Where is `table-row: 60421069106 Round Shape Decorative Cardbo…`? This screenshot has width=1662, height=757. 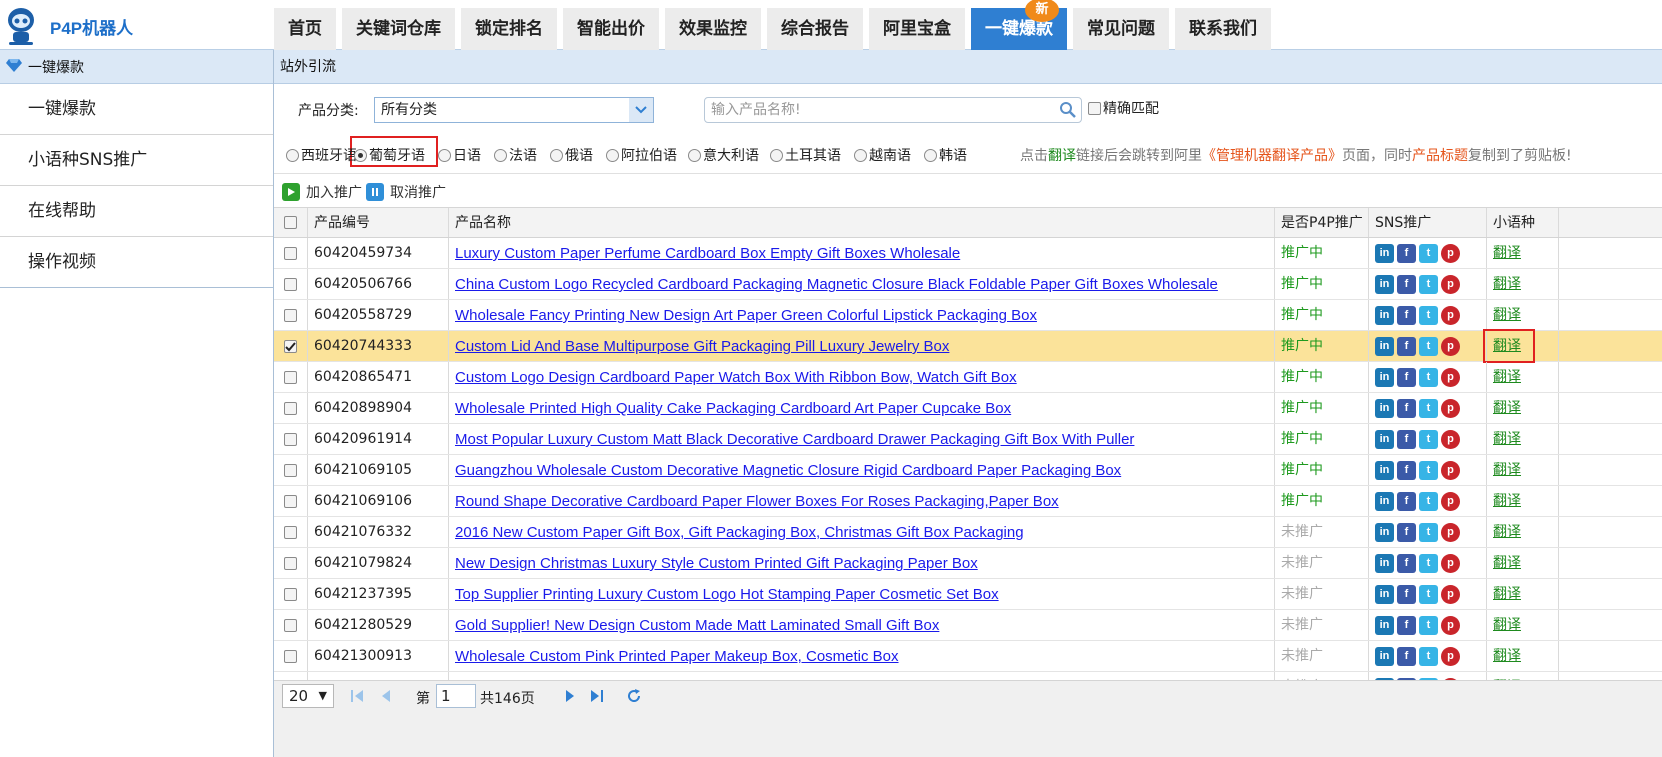
table-row: 60421069106 Round Shape Decorative Cardbo… is located at coordinates (968, 501).